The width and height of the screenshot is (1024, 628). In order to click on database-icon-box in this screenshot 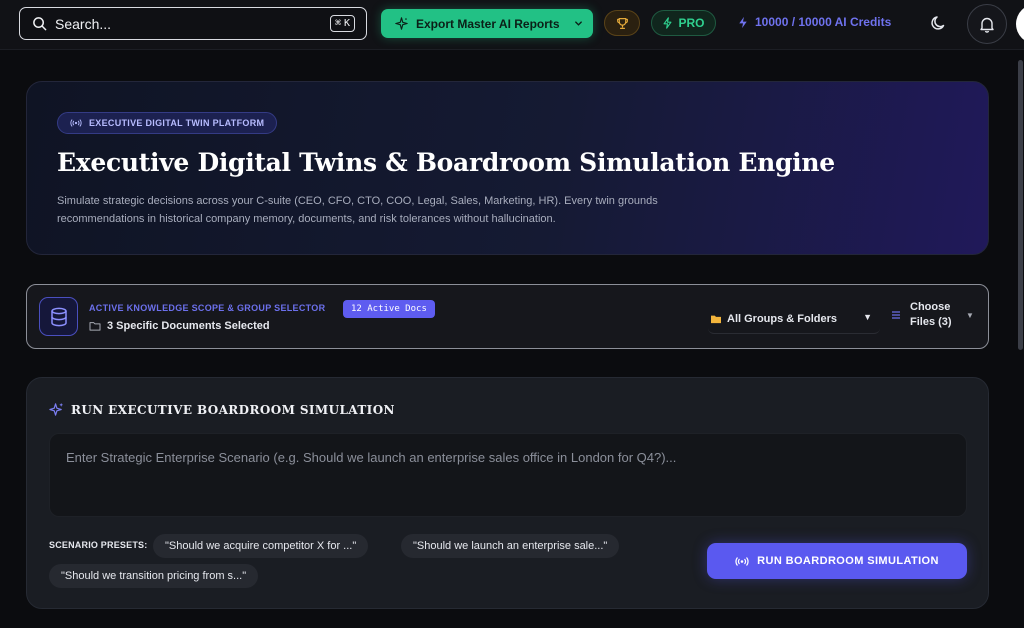, I will do `click(58, 316)`.